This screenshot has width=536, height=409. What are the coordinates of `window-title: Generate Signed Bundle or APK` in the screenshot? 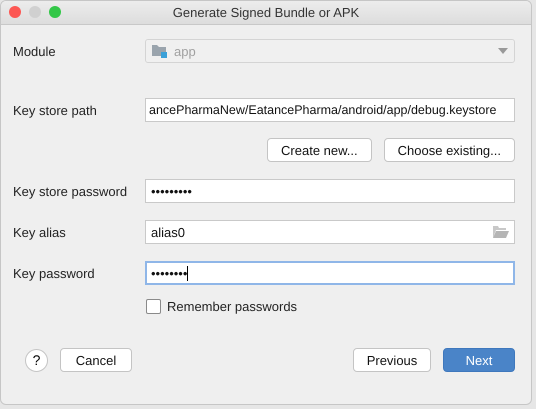 It's located at (266, 12).